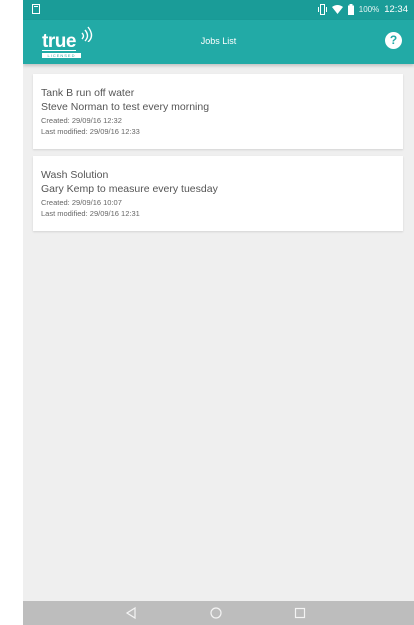 This screenshot has width=414, height=625. Describe the element at coordinates (131, 613) in the screenshot. I see `back-triangle-icon` at that location.